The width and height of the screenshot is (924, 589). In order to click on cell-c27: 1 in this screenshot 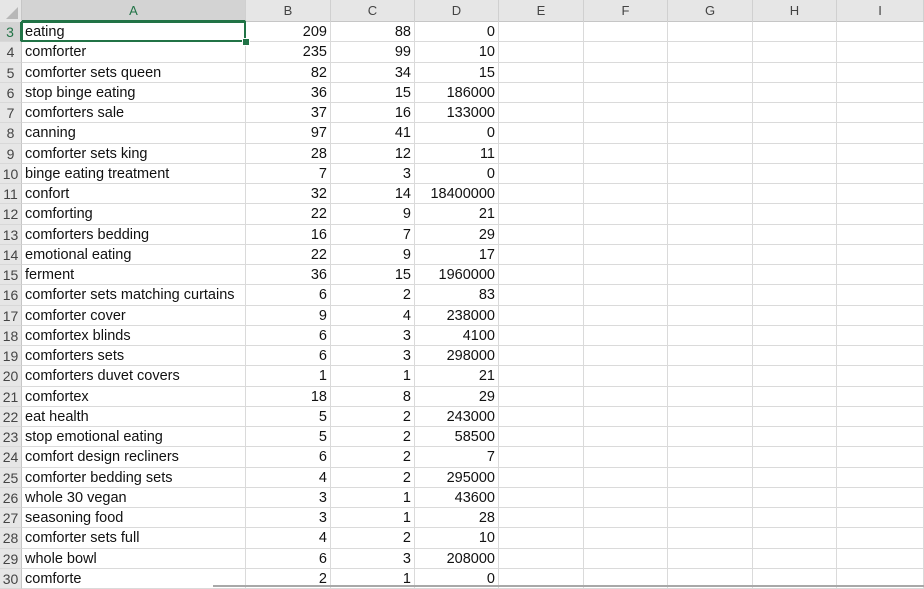, I will do `click(373, 518)`.